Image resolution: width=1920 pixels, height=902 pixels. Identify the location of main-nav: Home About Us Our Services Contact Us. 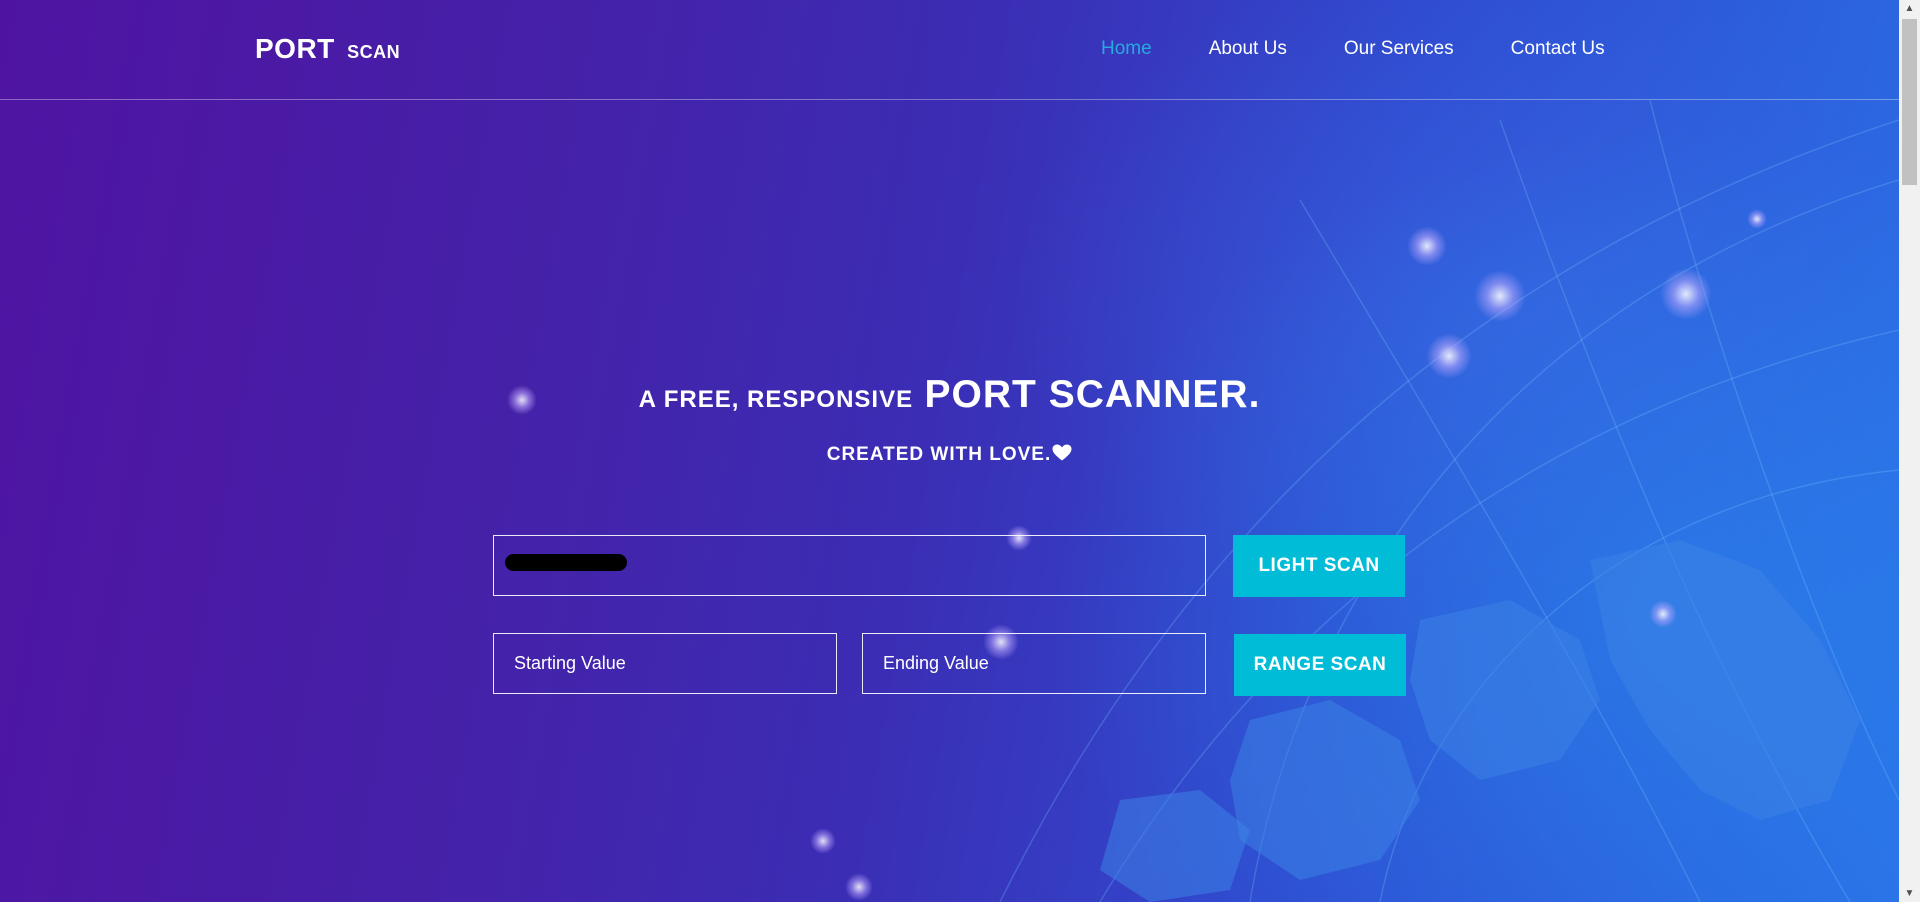
(1353, 49).